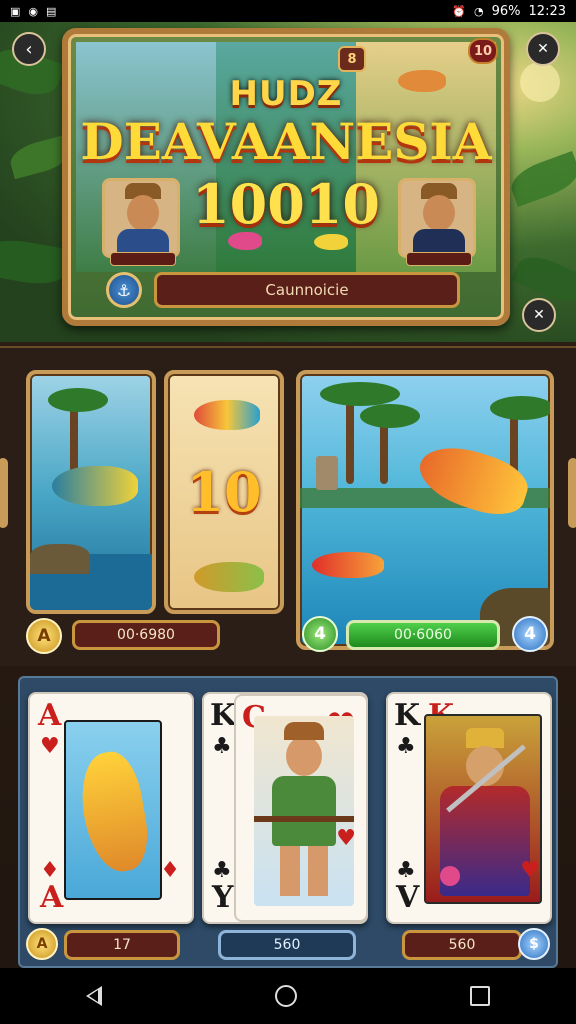 This screenshot has height=1024, width=576. What do you see at coordinates (459, 11) in the screenshot?
I see `alarm-icon: ⏰` at bounding box center [459, 11].